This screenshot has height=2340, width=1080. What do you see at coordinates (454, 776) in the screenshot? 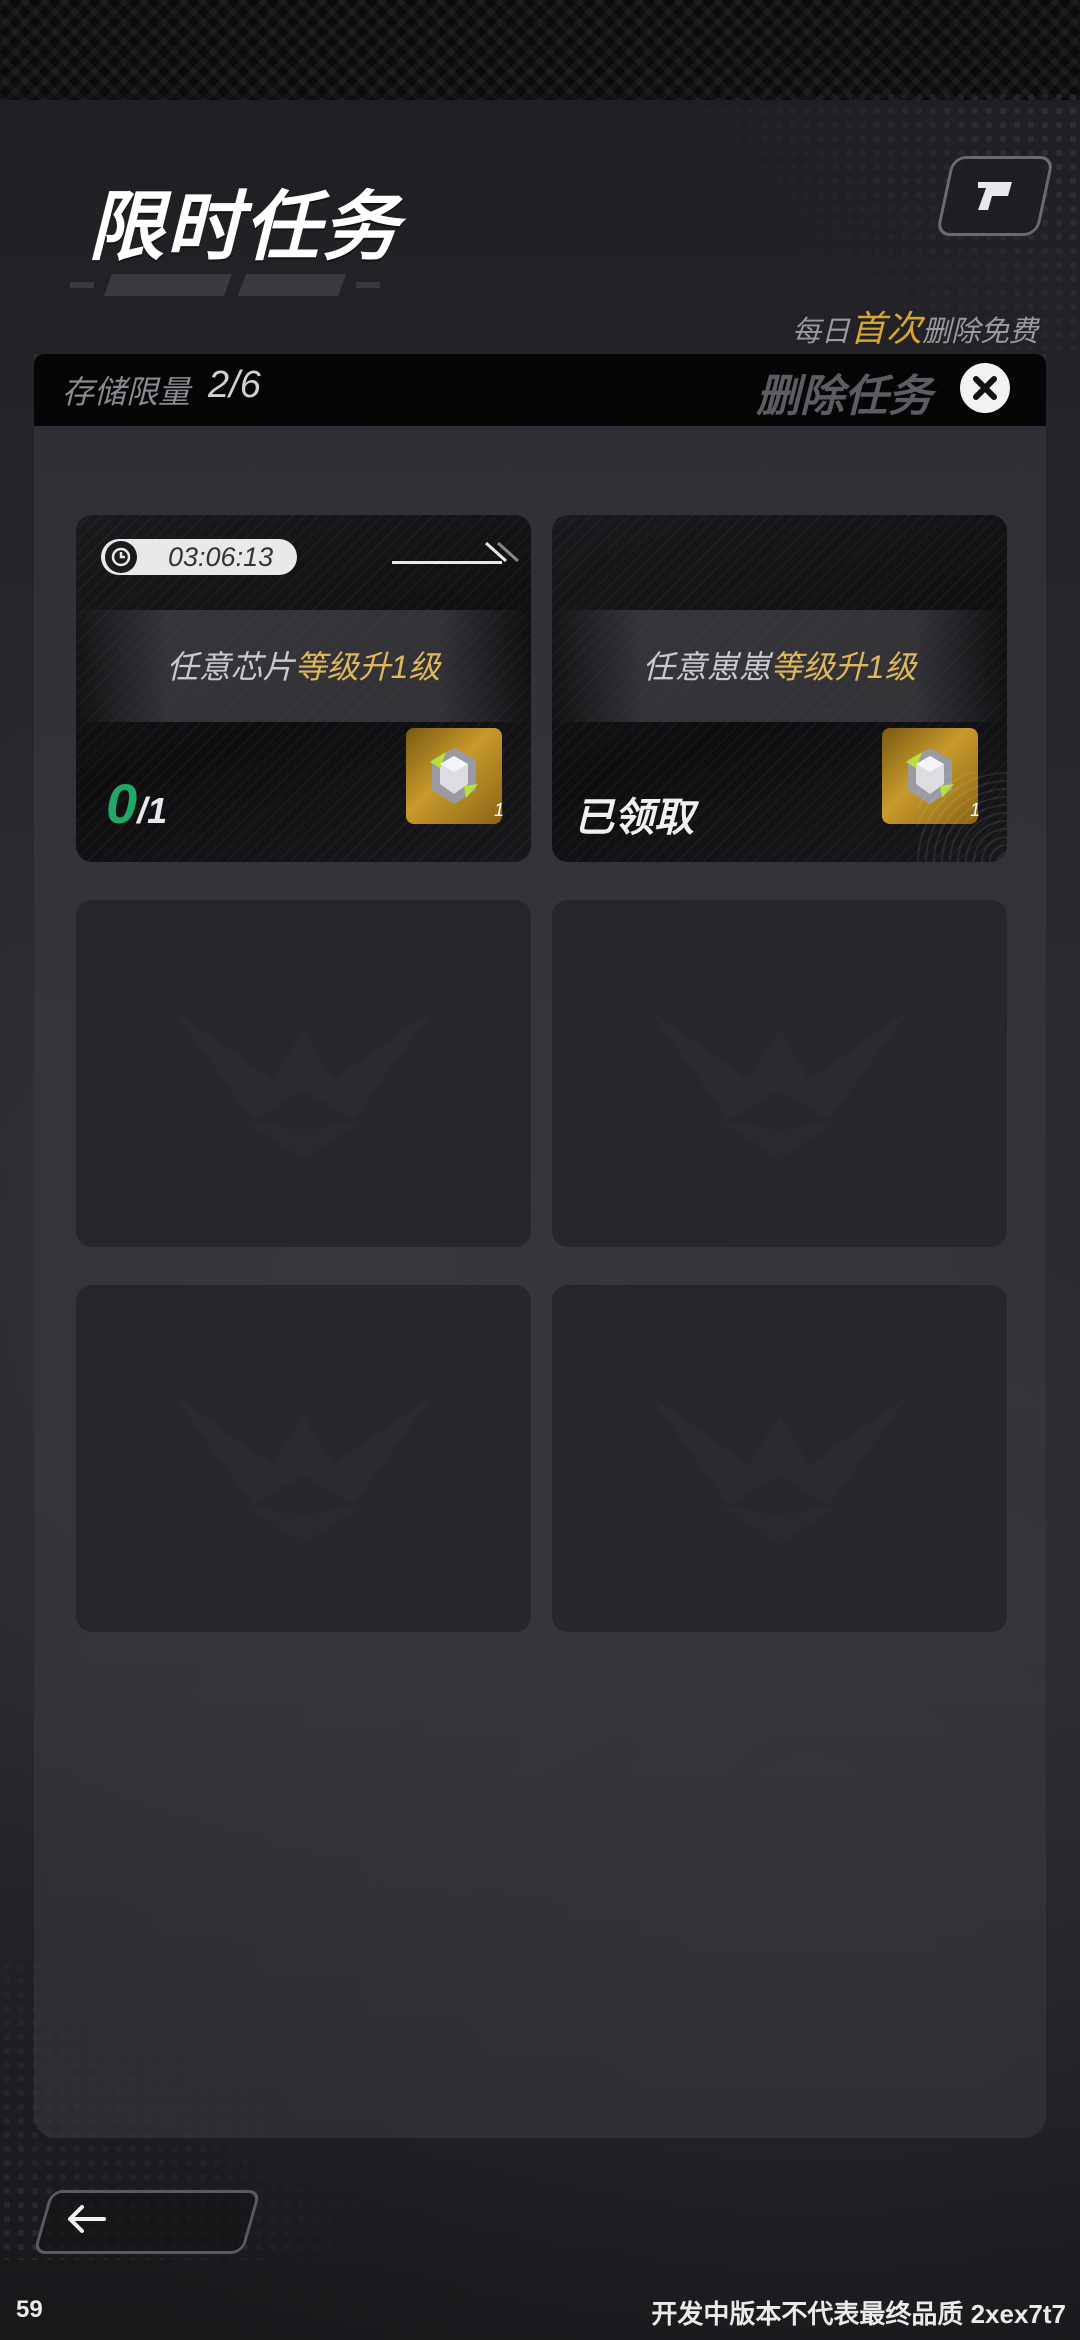
I see `chip-reward-icon` at bounding box center [454, 776].